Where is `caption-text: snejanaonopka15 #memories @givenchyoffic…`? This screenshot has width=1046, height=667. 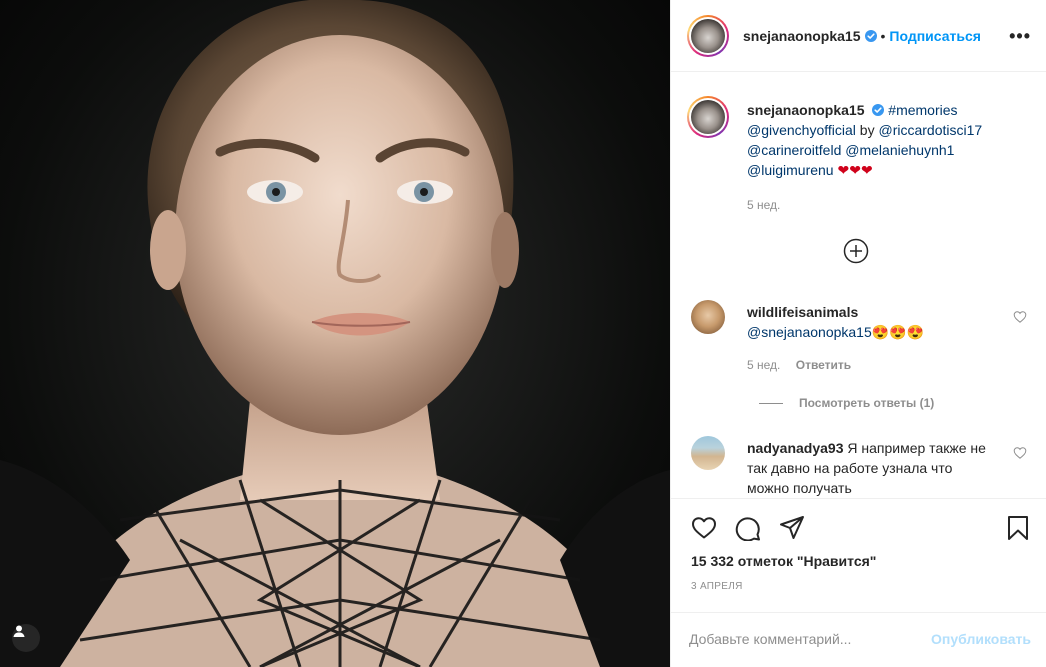
caption-text: snejanaonopka15 #memories @givenchyoffic… is located at coordinates (892, 140).